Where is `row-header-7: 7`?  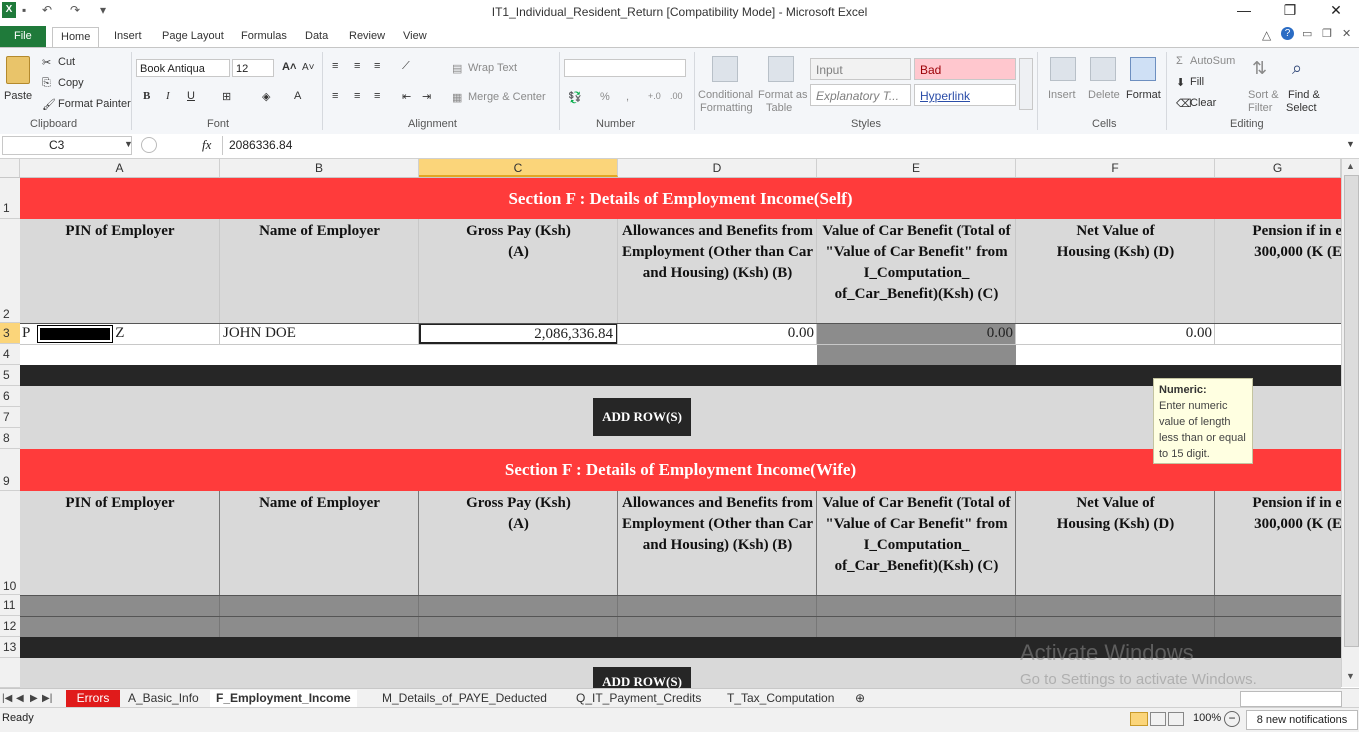 row-header-7: 7 is located at coordinates (10, 417).